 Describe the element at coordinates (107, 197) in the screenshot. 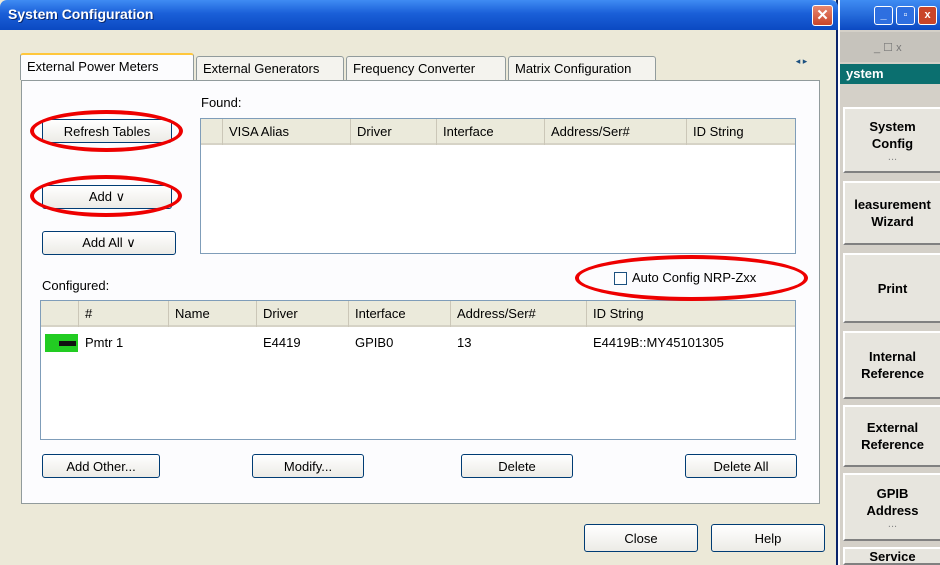

I see `add-button: Add ∨` at that location.